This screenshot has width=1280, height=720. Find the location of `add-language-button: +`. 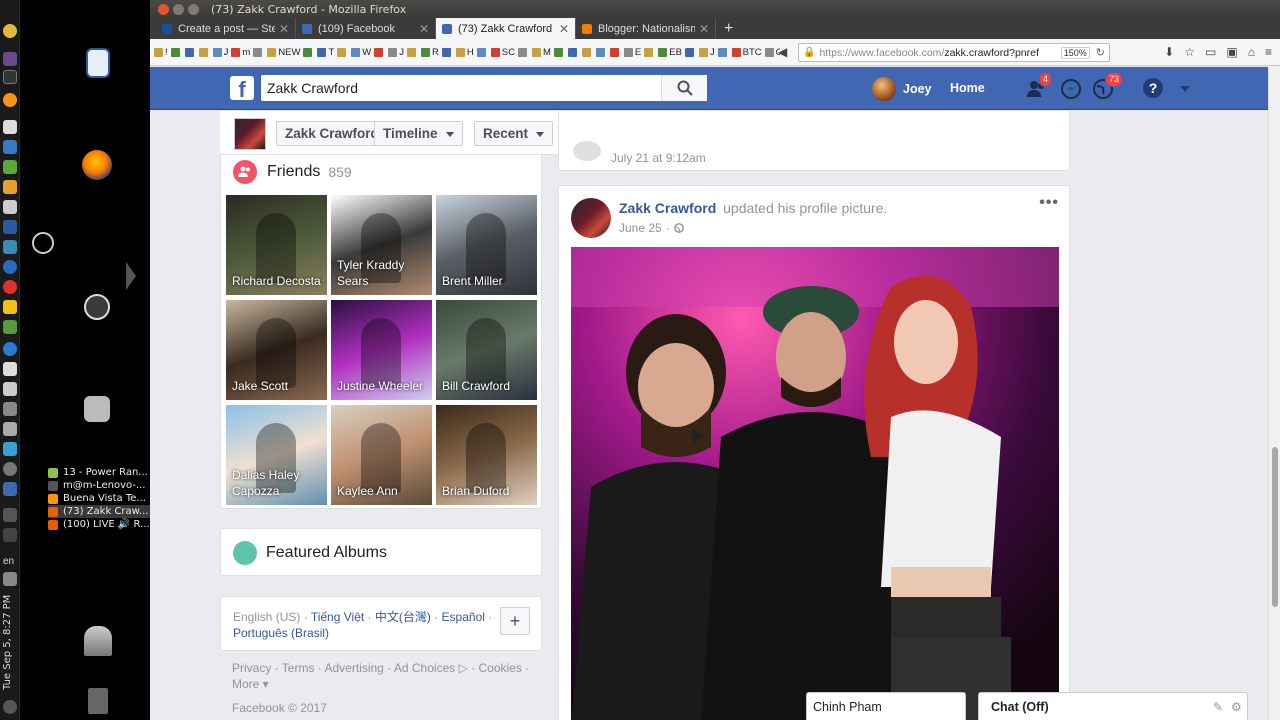

add-language-button: + is located at coordinates (515, 621).